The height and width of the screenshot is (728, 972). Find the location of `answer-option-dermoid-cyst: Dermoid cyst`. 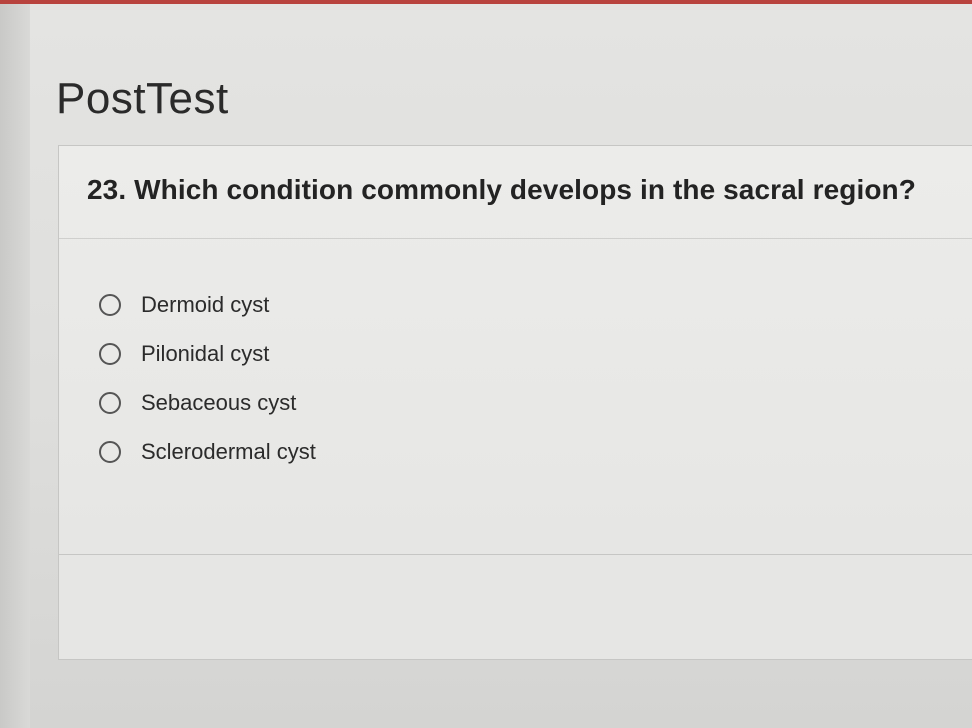

answer-option-dermoid-cyst: Dermoid cyst is located at coordinates (535, 304).